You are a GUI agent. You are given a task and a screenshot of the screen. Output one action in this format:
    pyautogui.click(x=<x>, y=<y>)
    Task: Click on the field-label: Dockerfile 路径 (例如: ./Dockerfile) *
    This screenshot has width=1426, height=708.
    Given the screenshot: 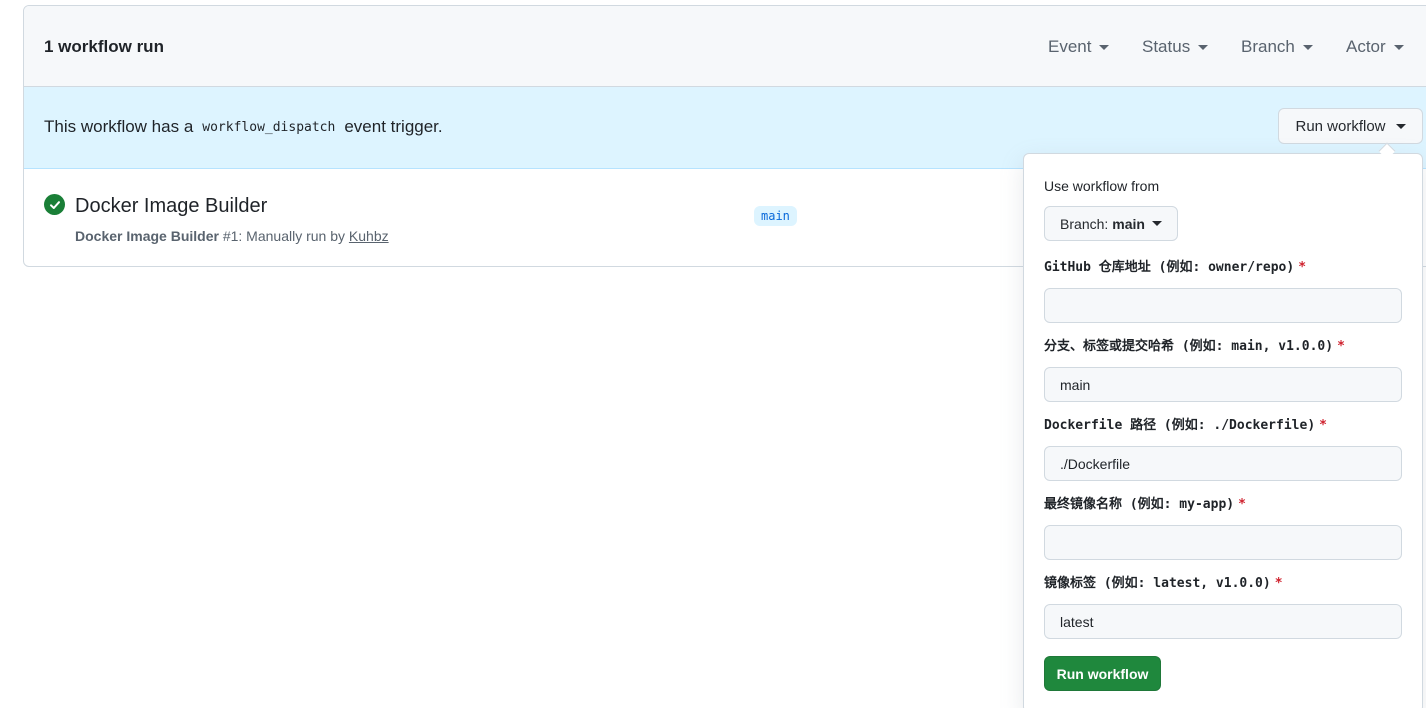 What is the action you would take?
    pyautogui.click(x=1223, y=424)
    